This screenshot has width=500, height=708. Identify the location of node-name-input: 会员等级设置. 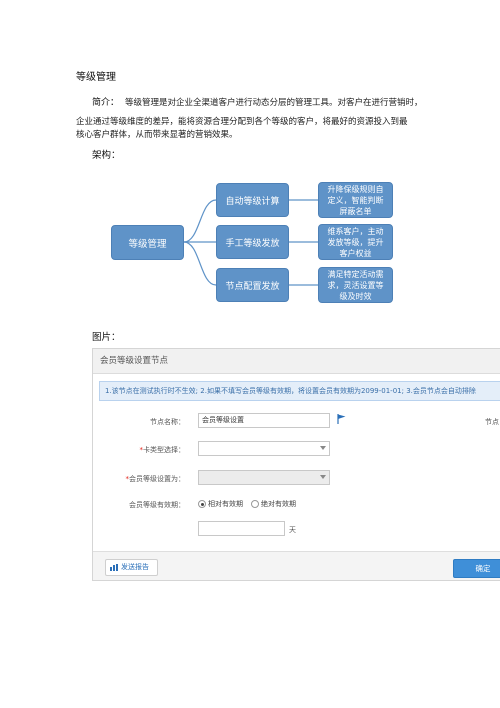
(264, 420).